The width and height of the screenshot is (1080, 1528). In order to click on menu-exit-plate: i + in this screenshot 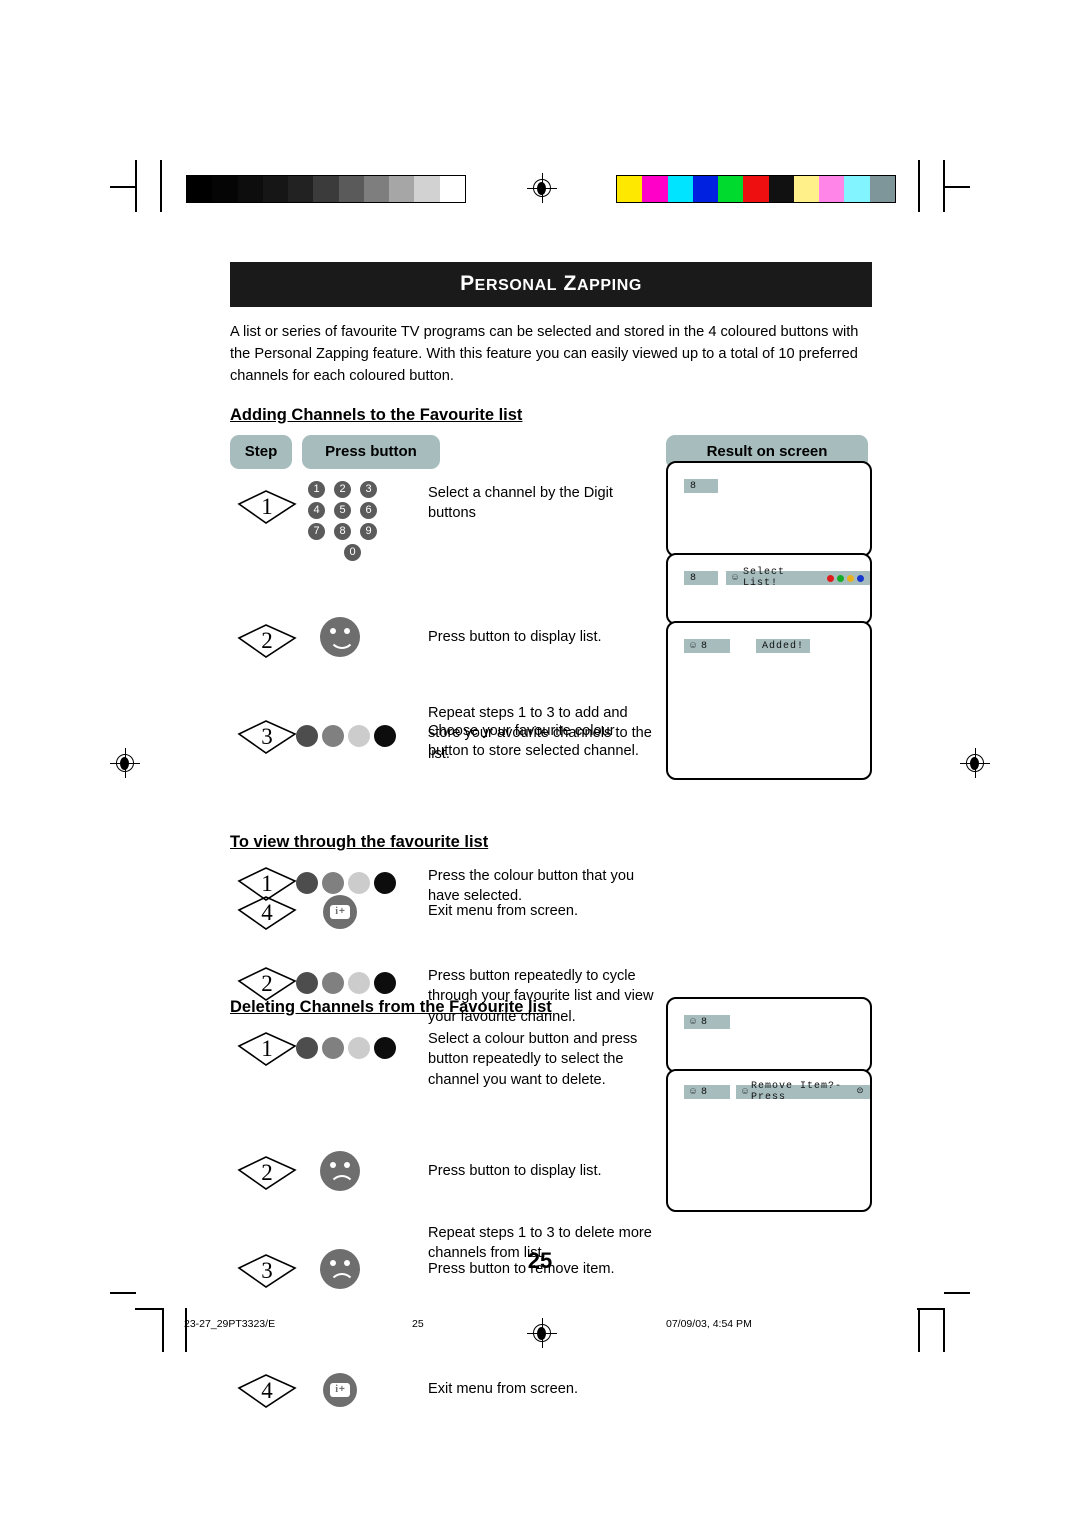, I will do `click(340, 1389)`.